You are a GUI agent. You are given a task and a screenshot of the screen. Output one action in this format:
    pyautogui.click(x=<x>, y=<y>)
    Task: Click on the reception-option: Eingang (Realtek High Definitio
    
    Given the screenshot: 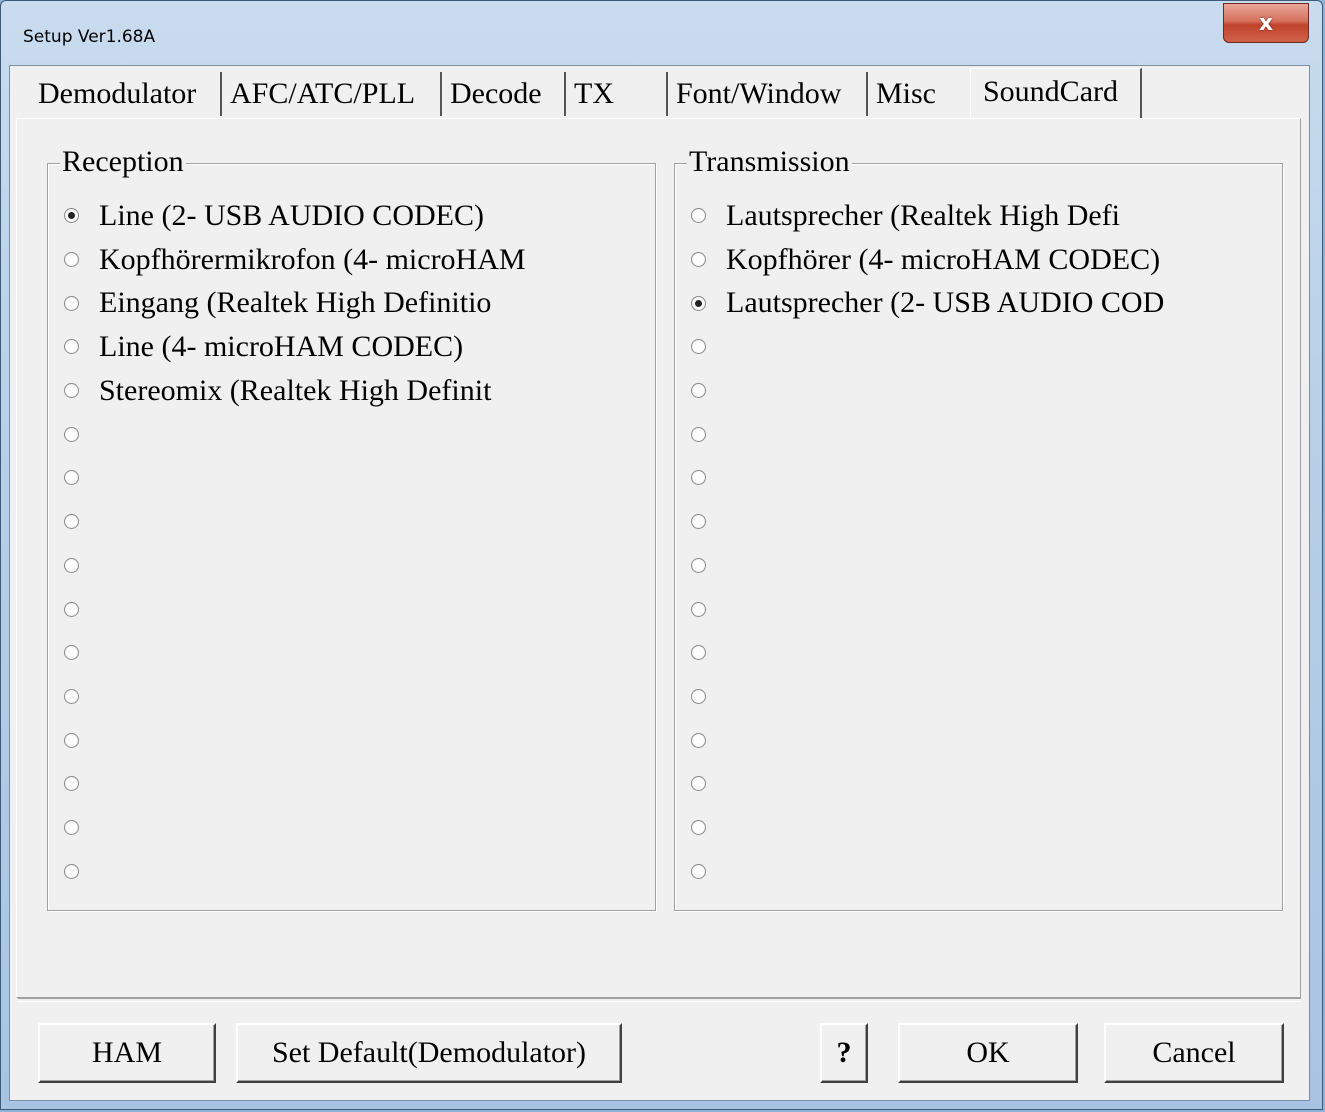 What is the action you would take?
    pyautogui.click(x=295, y=303)
    